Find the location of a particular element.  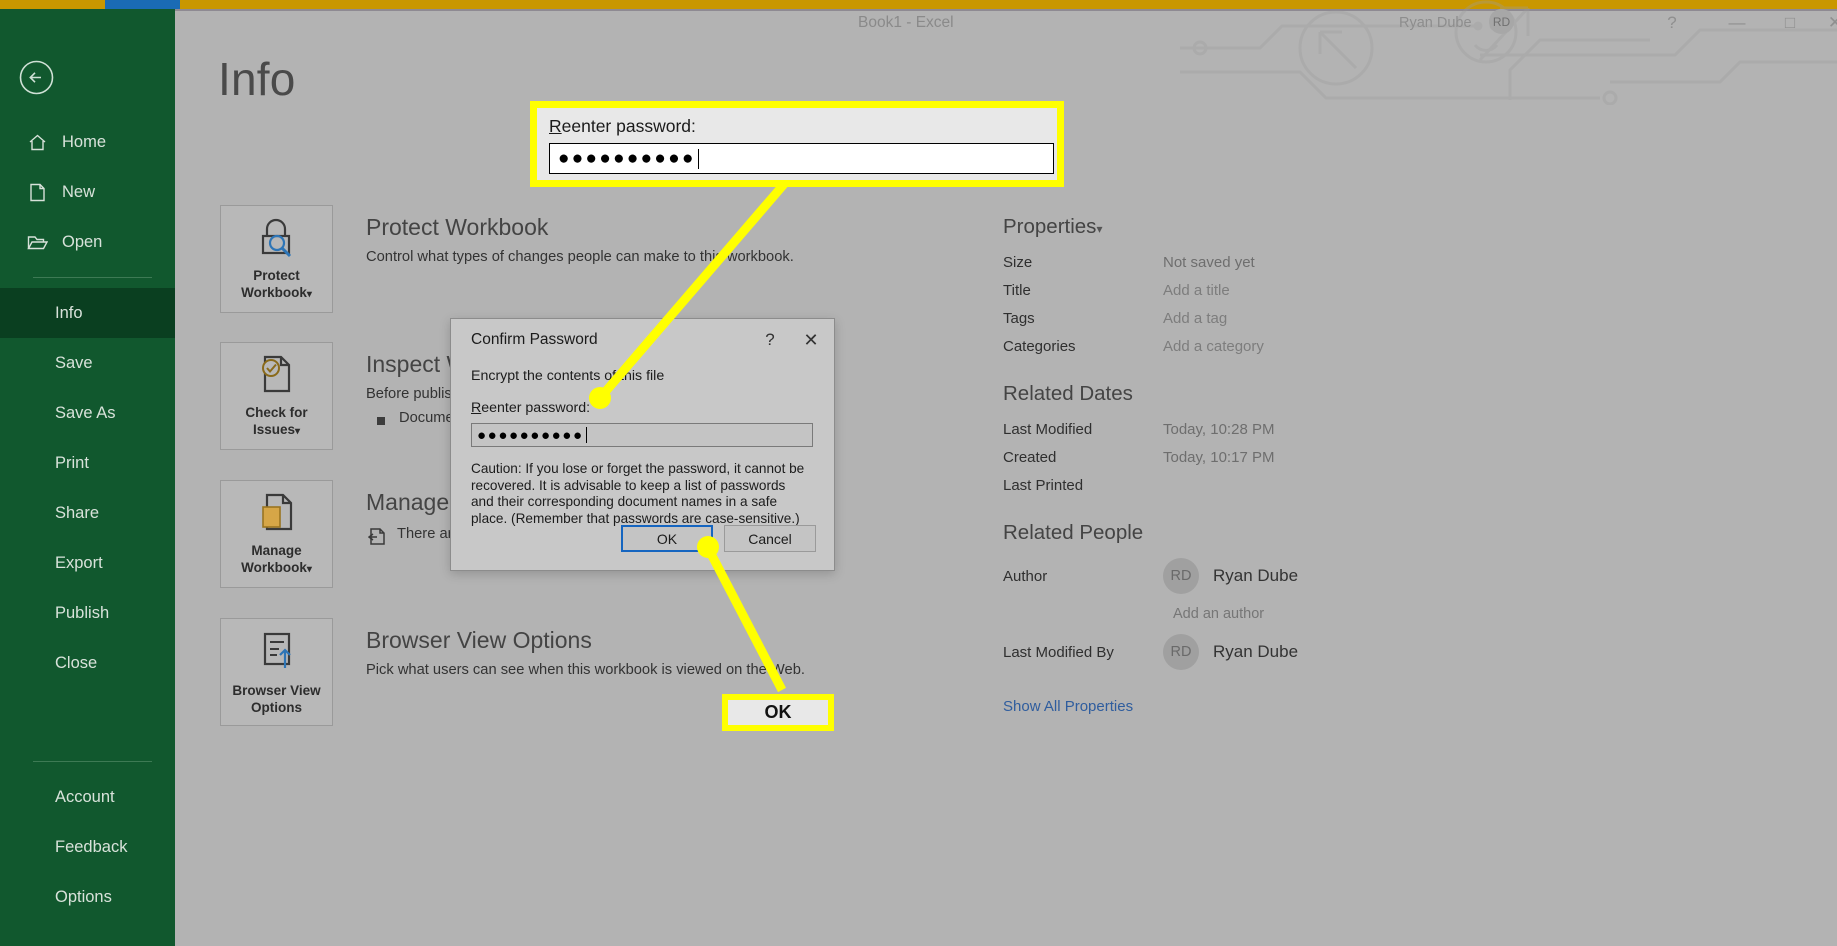

sidebar-item-label: Export is located at coordinates (79, 562).